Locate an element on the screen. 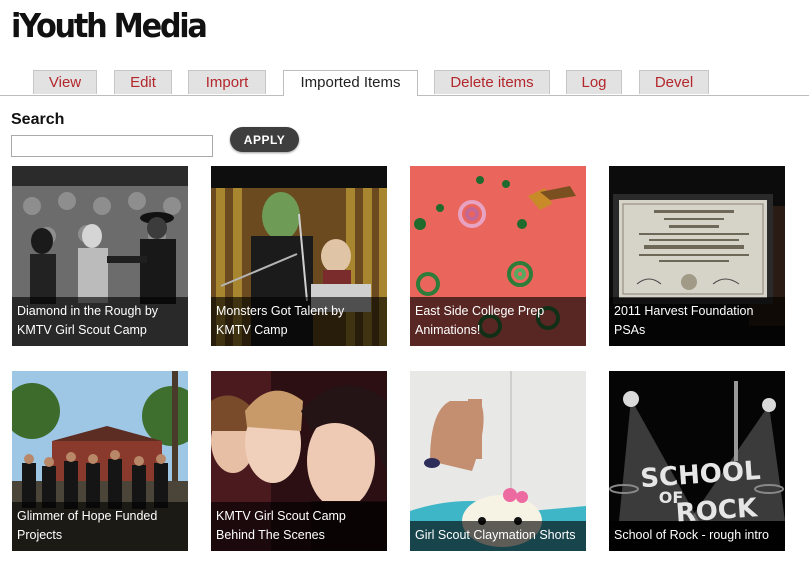 The image size is (809, 567). item-caption: School of Rock - rough intro is located at coordinates (697, 536).